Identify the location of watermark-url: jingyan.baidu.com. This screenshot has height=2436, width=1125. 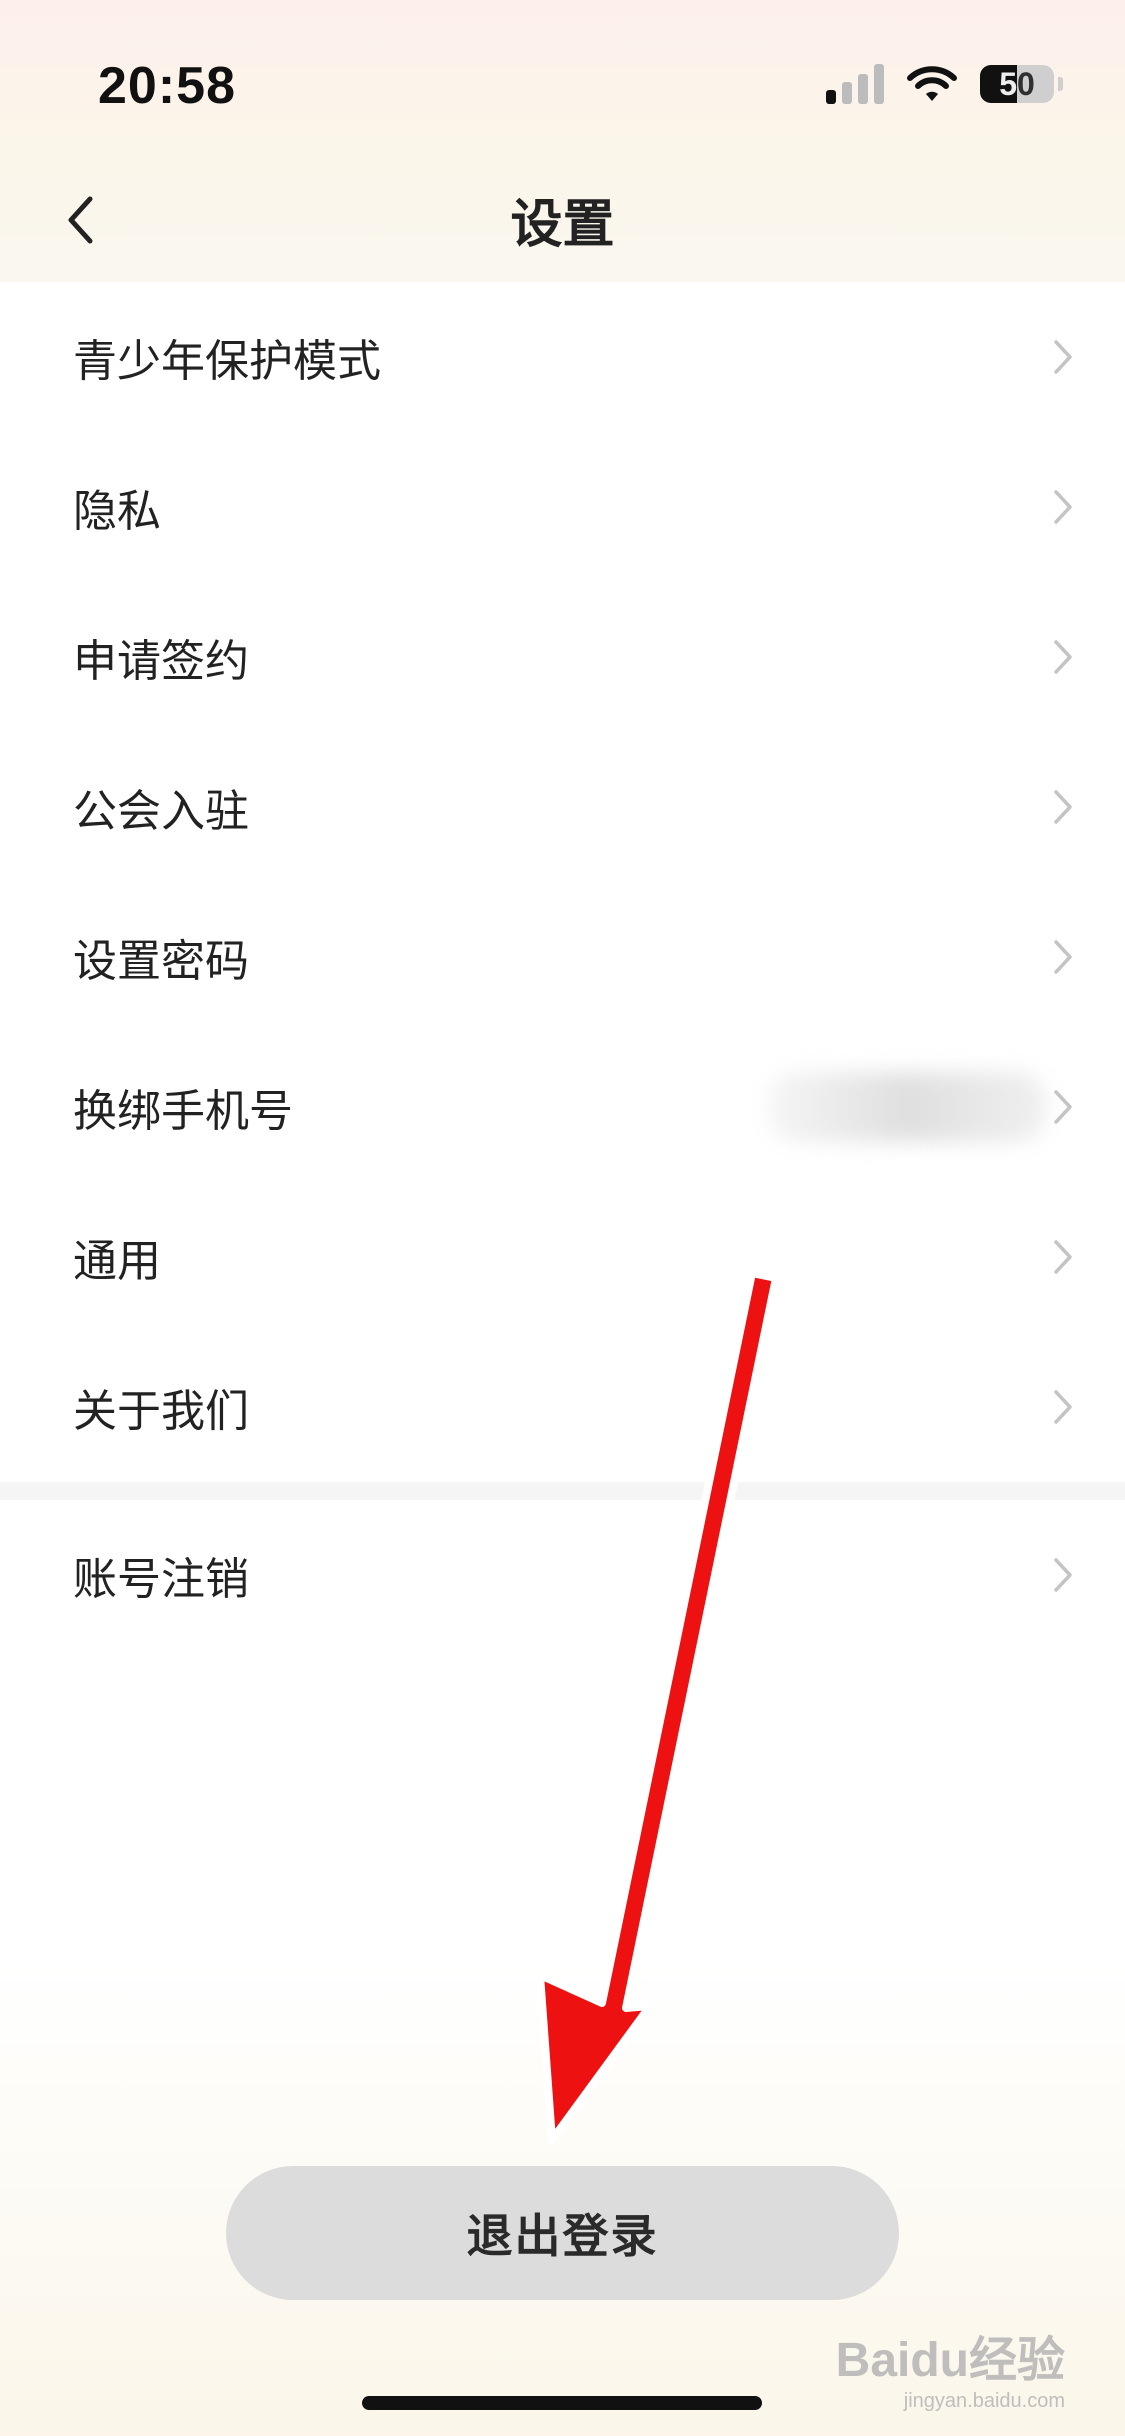
(984, 2401).